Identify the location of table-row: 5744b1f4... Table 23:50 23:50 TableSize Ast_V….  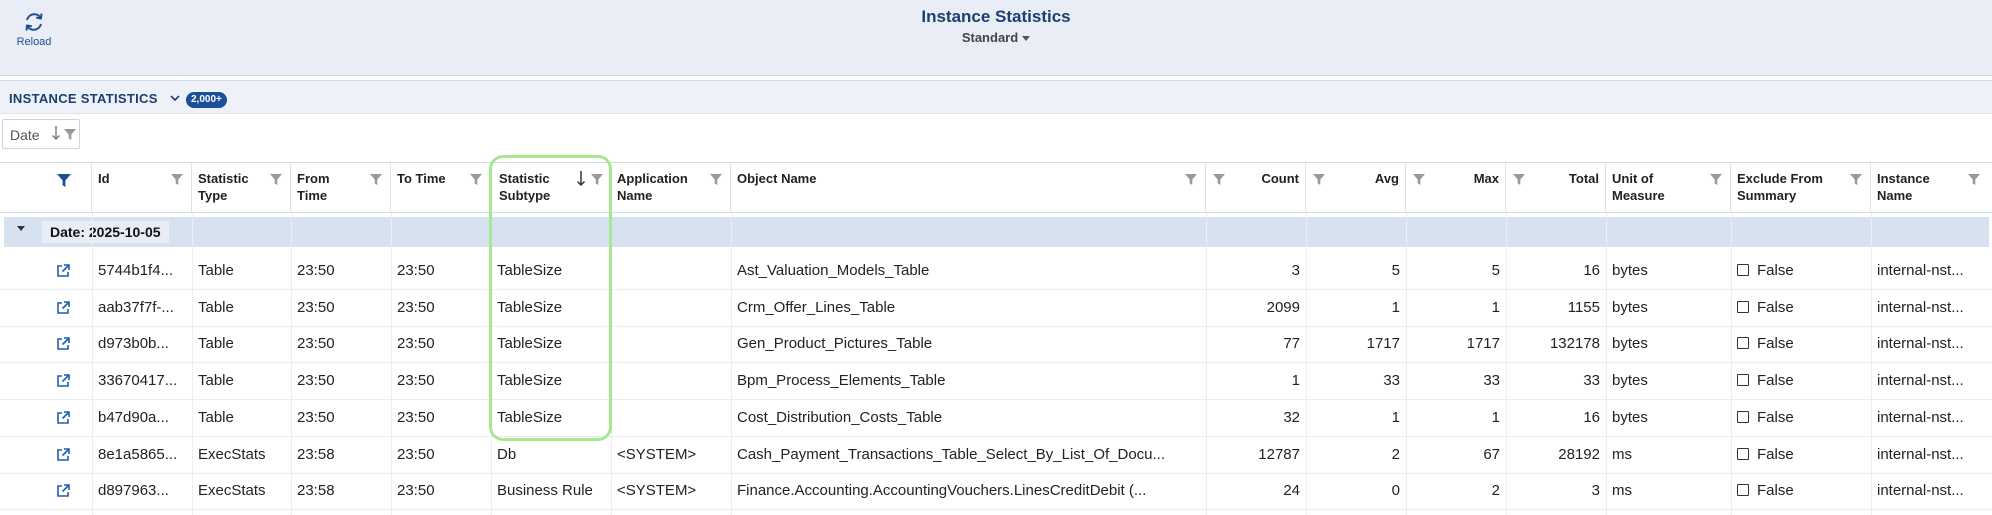
(996, 271).